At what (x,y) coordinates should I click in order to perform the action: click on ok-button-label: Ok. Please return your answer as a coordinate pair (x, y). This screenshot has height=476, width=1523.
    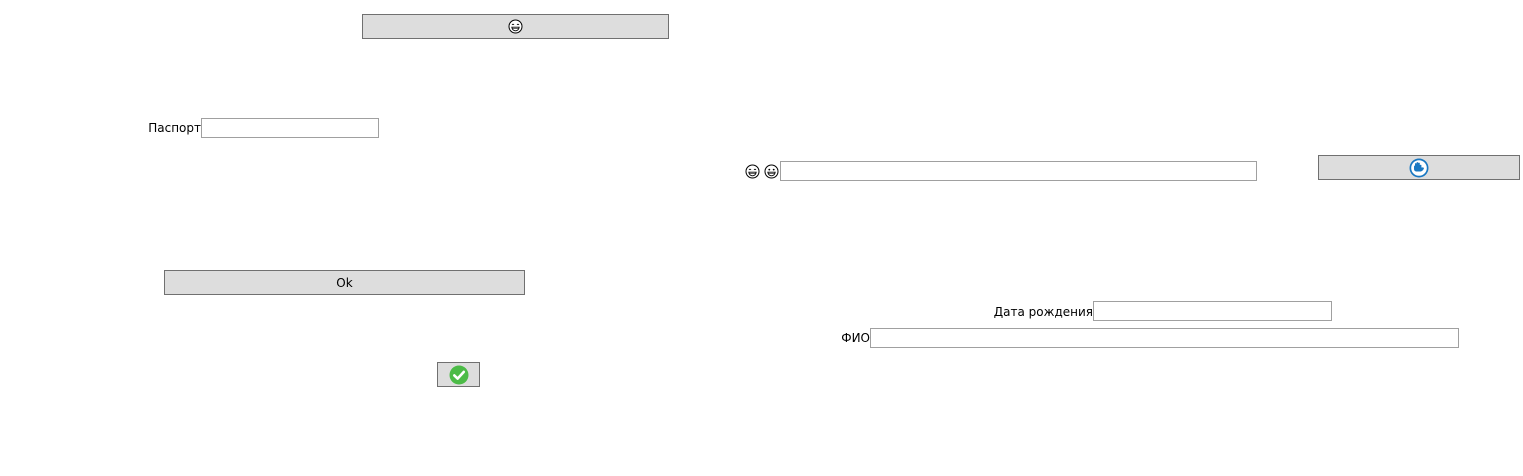
    Looking at the image, I should click on (344, 282).